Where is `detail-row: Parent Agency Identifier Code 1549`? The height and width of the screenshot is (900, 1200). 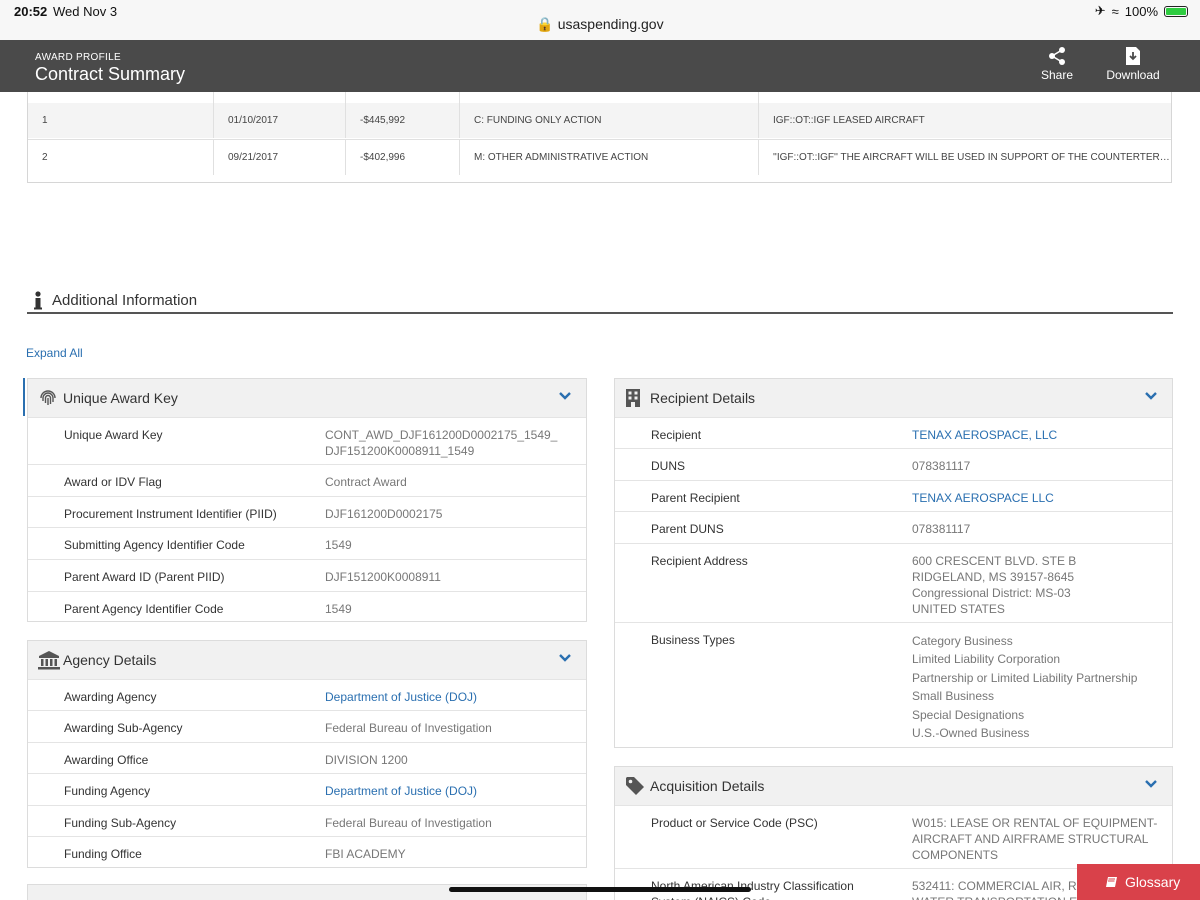
detail-row: Parent Agency Identifier Code 1549 is located at coordinates (307, 606).